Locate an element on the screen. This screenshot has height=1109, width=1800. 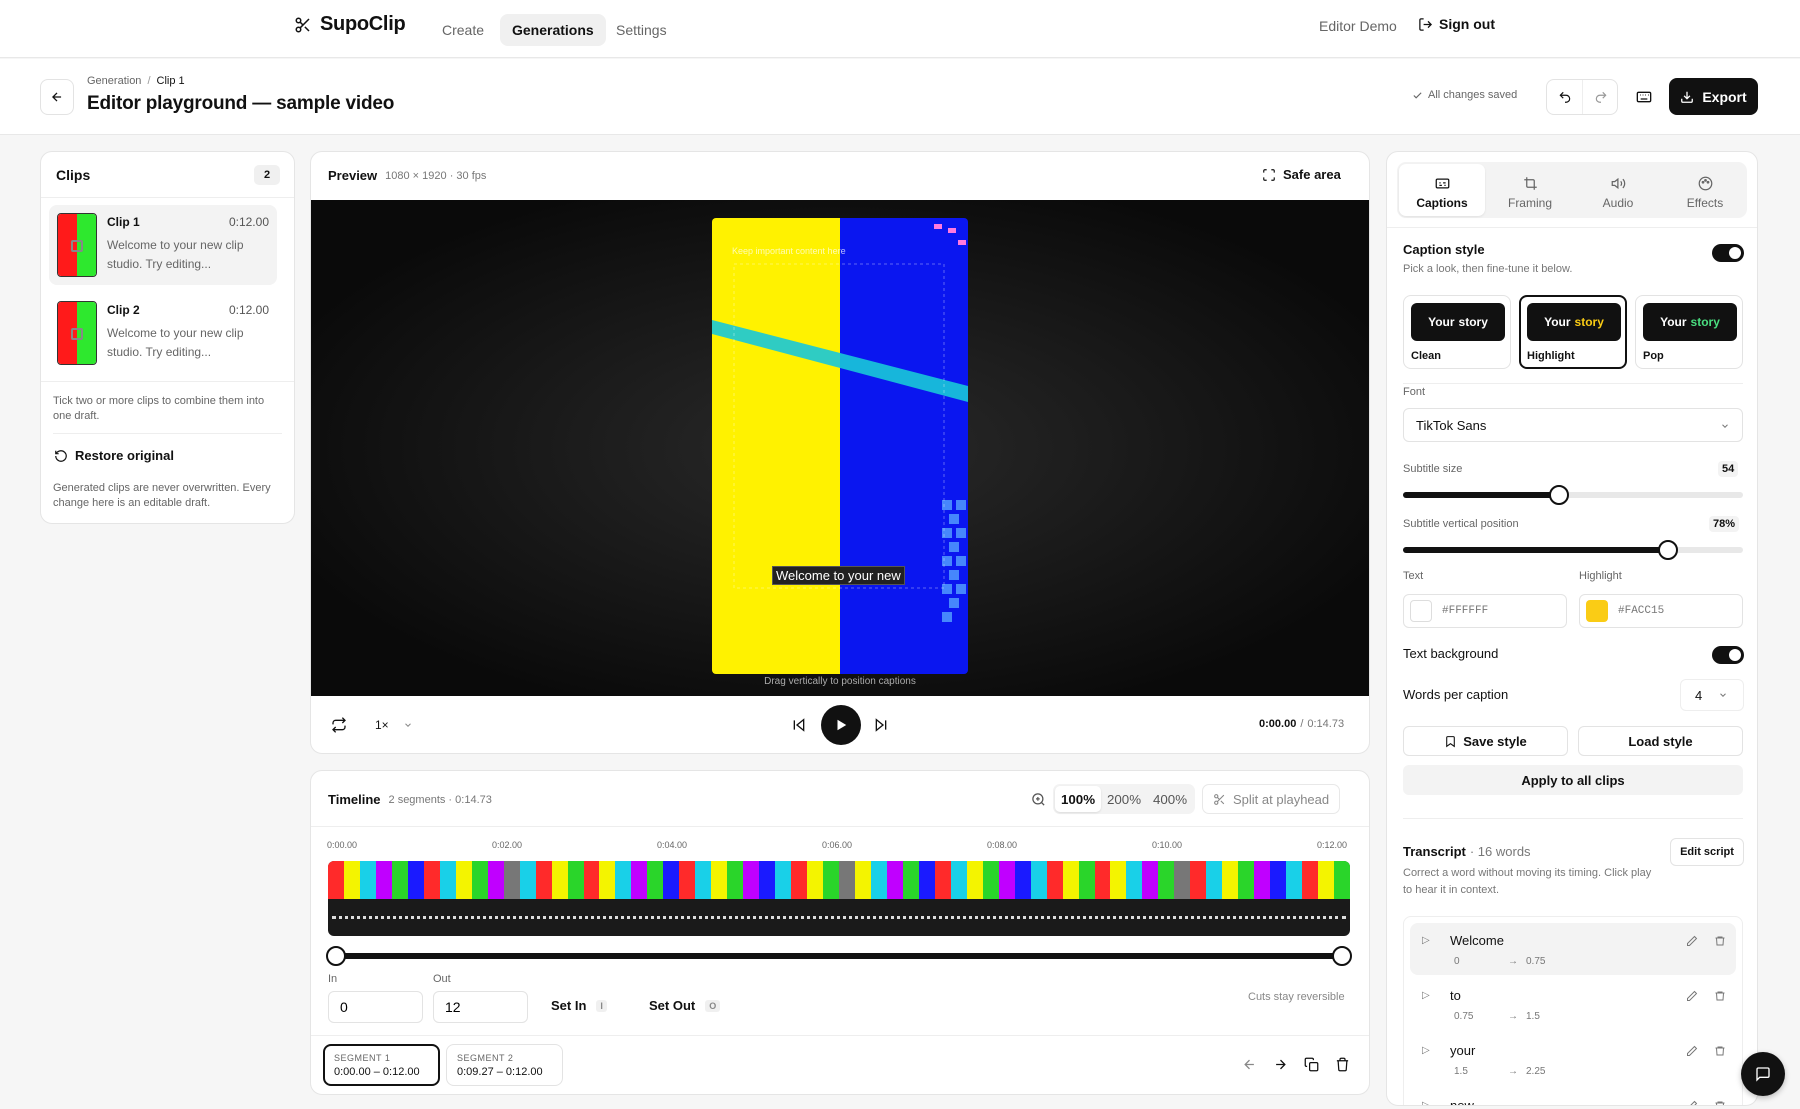
out-input is located at coordinates (480, 1007).